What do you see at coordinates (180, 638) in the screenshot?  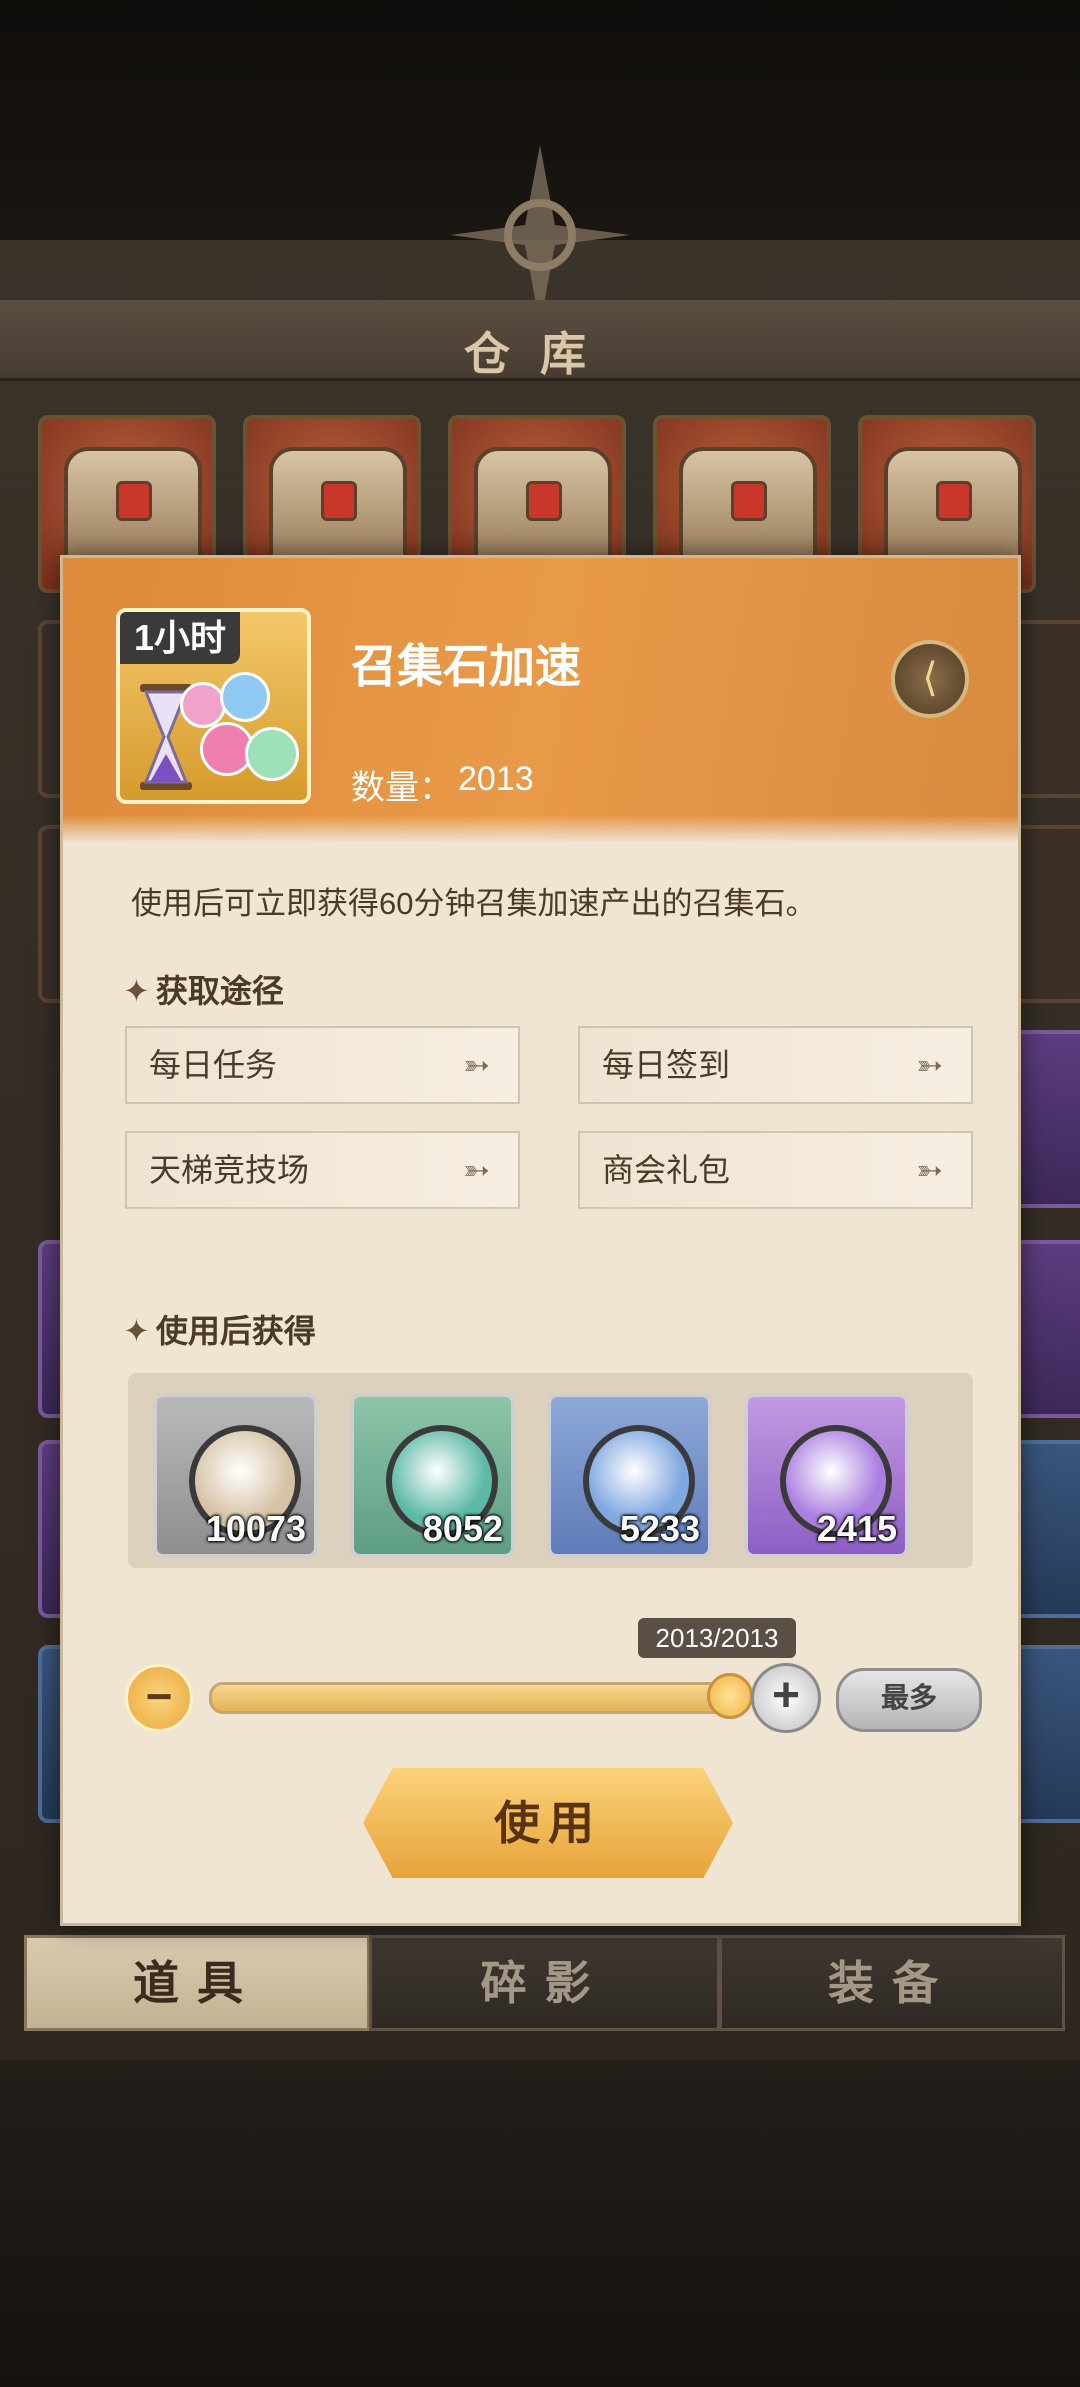 I see `duration-tag: 1小时` at bounding box center [180, 638].